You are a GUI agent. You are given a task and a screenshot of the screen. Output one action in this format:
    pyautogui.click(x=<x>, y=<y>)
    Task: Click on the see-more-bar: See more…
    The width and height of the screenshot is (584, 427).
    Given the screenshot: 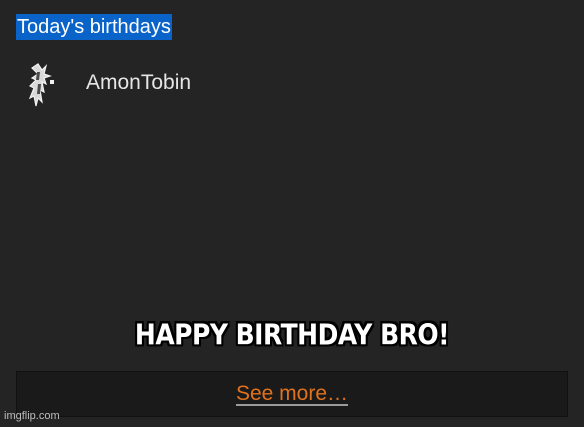 What is the action you would take?
    pyautogui.click(x=292, y=394)
    